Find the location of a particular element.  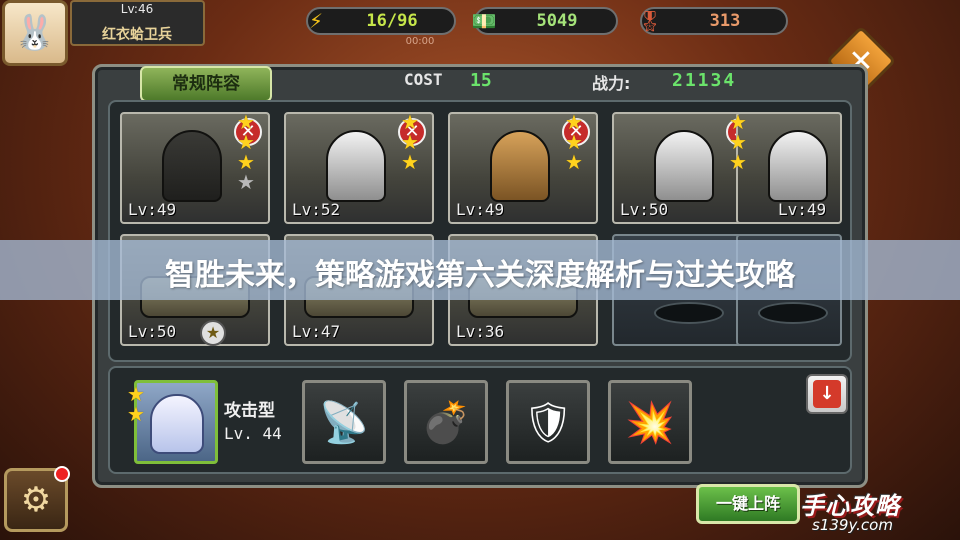

player-avatar: 🐰 is located at coordinates (35, 33).